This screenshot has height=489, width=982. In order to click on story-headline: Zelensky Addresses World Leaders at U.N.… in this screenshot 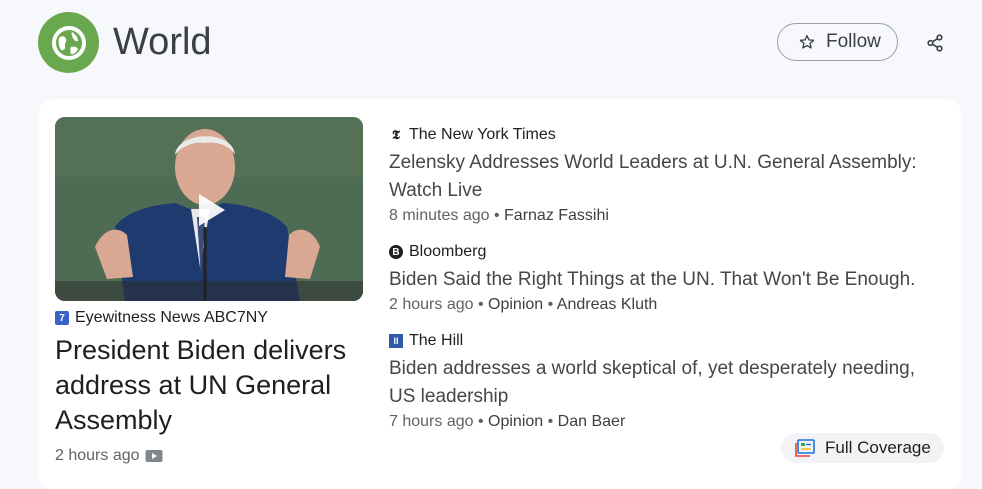, I will do `click(659, 177)`.